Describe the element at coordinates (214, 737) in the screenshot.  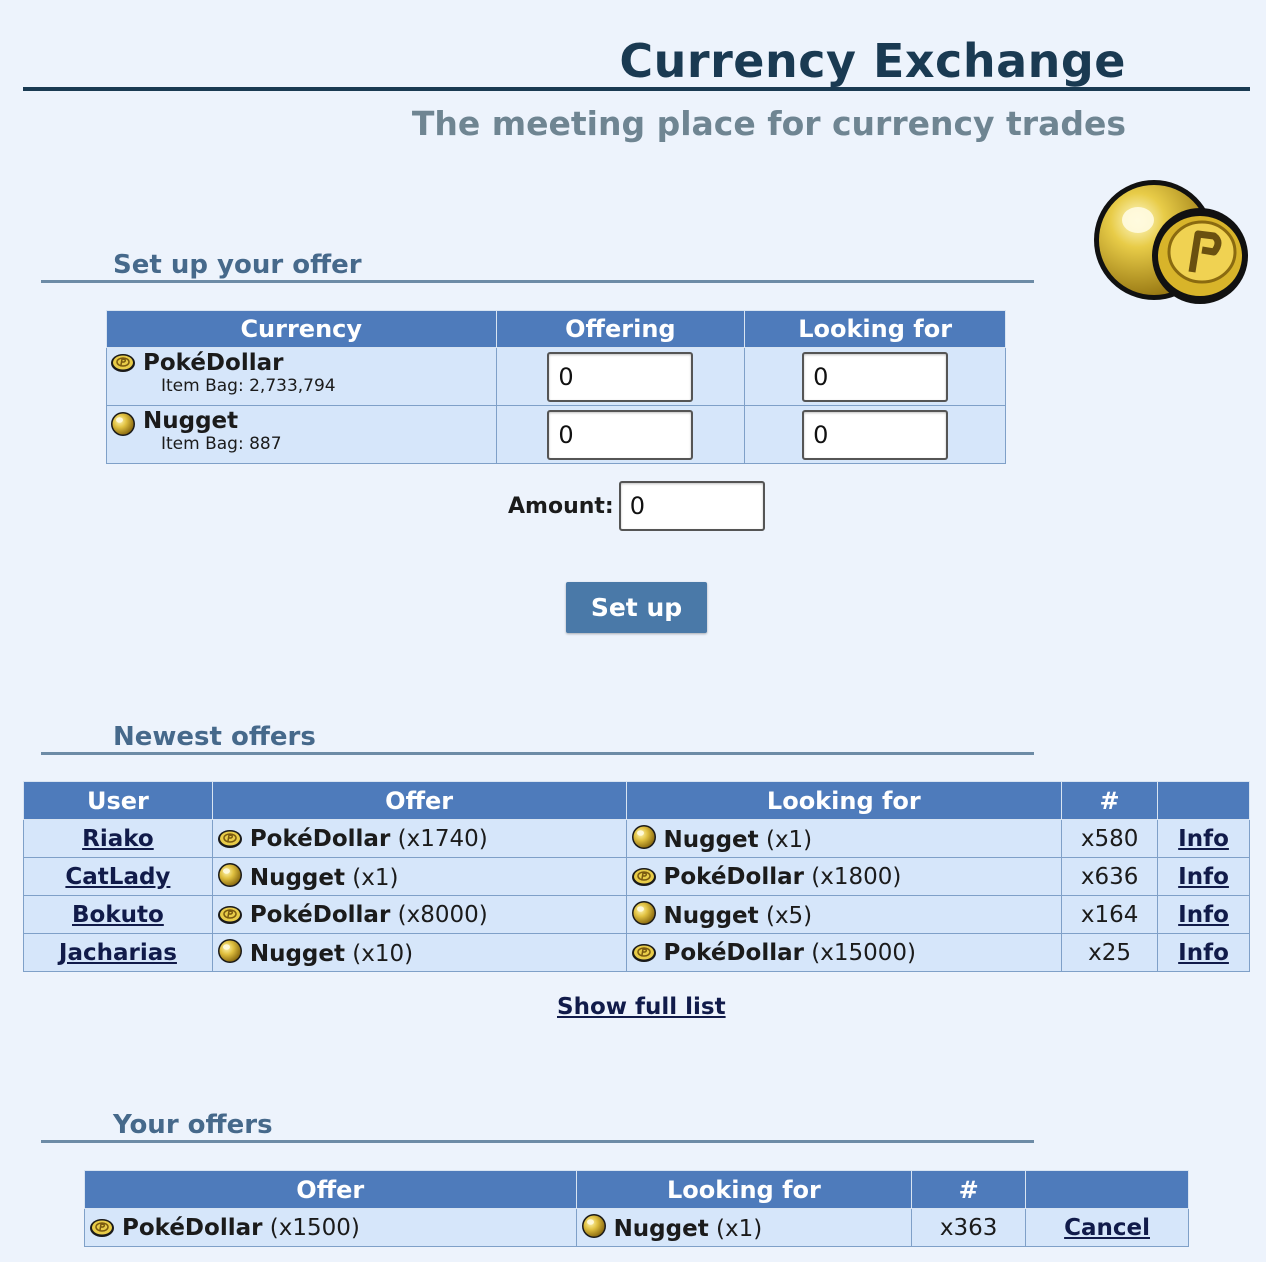
I see `newest-section-title: Newest offers` at that location.